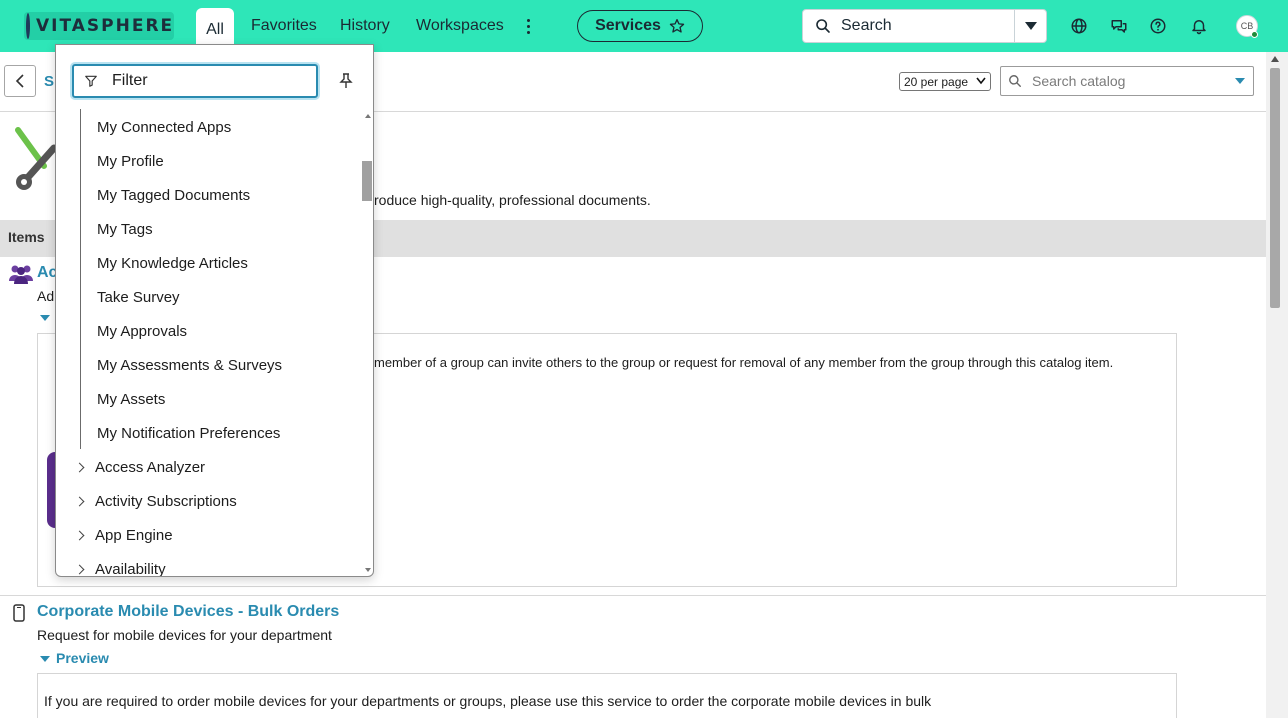 The image size is (1288, 718). Describe the element at coordinates (134, 535) in the screenshot. I see `menu-module-label: App Engine` at that location.